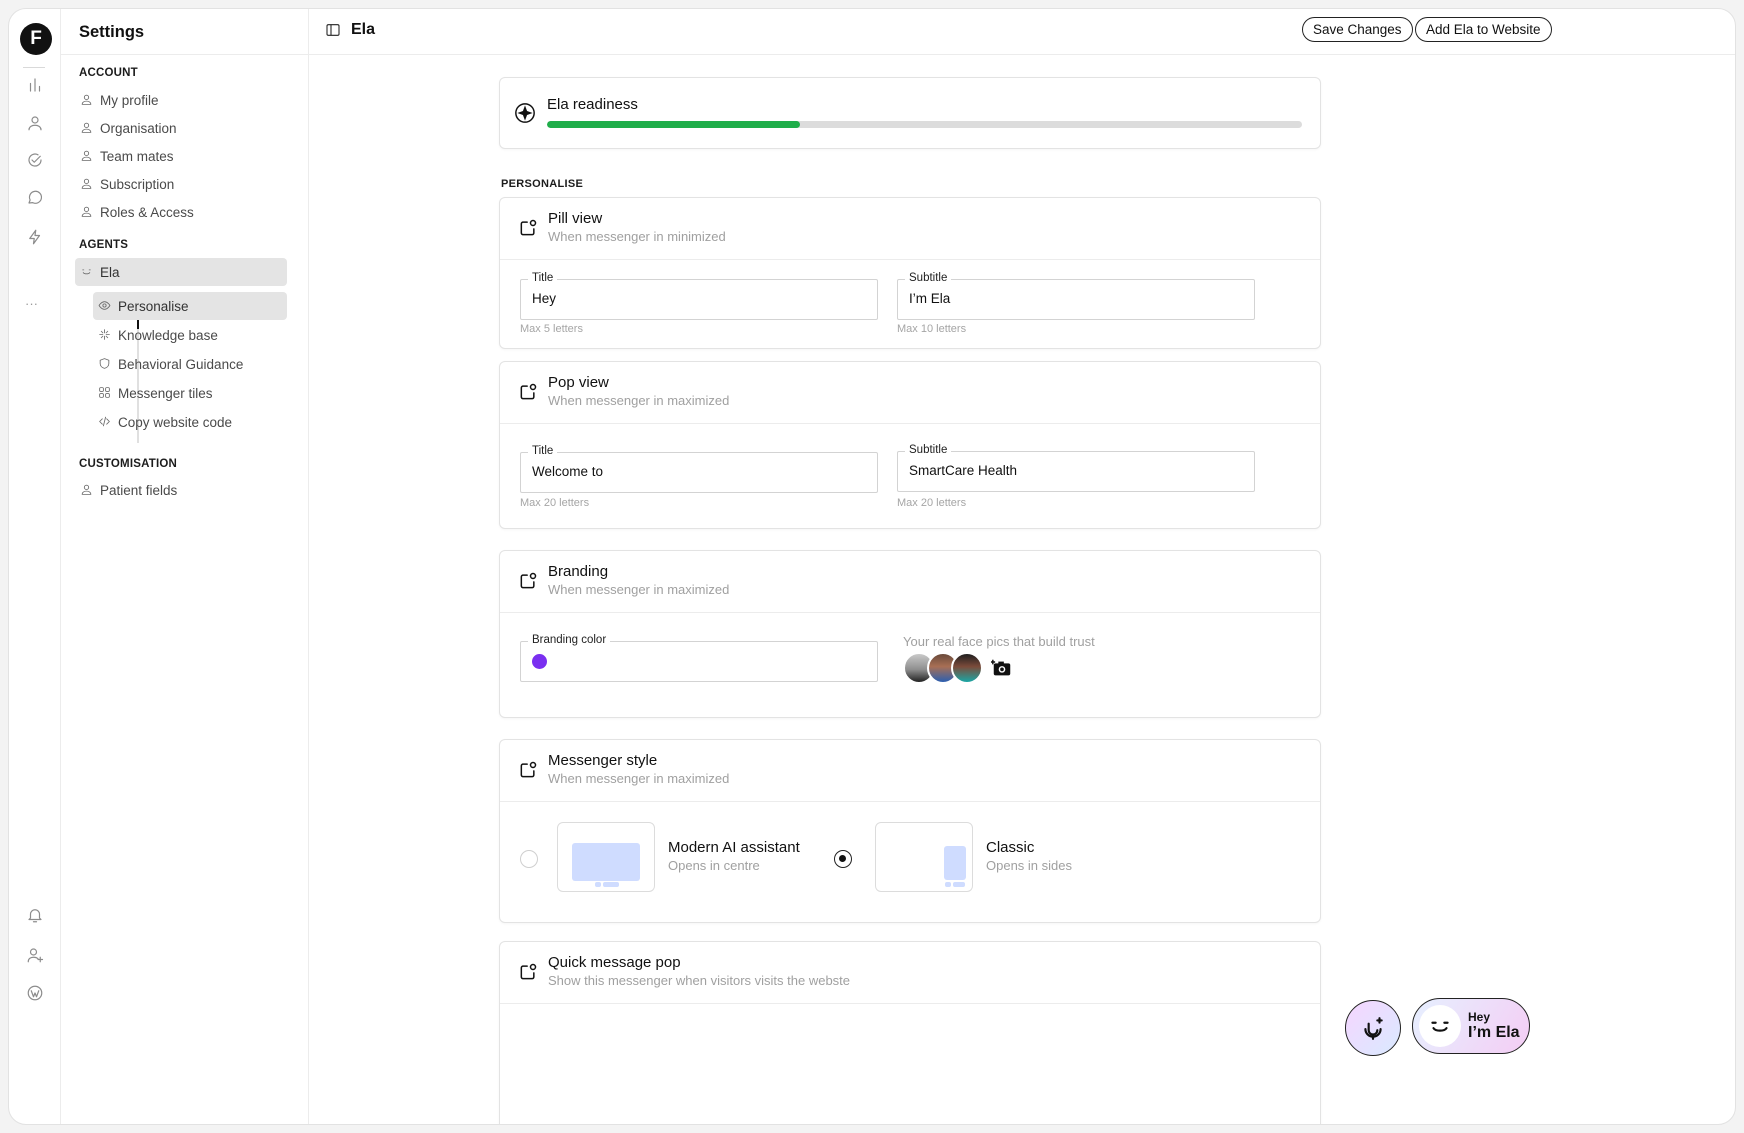 Image resolution: width=1744 pixels, height=1133 pixels. What do you see at coordinates (190, 364) in the screenshot?
I see `sidebar-item-behavioral-guidance: Behavioral Guidance` at bounding box center [190, 364].